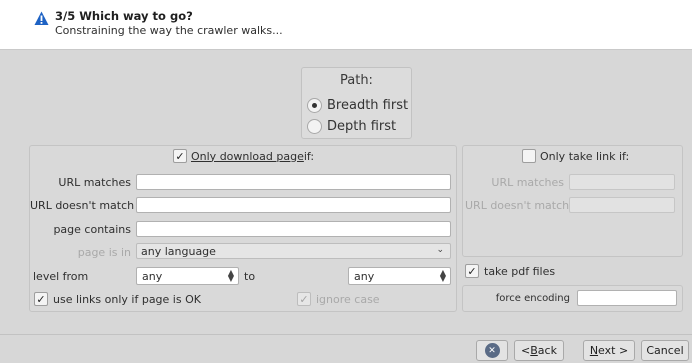  What do you see at coordinates (534, 350) in the screenshot?
I see `back-mnemonic: B` at bounding box center [534, 350].